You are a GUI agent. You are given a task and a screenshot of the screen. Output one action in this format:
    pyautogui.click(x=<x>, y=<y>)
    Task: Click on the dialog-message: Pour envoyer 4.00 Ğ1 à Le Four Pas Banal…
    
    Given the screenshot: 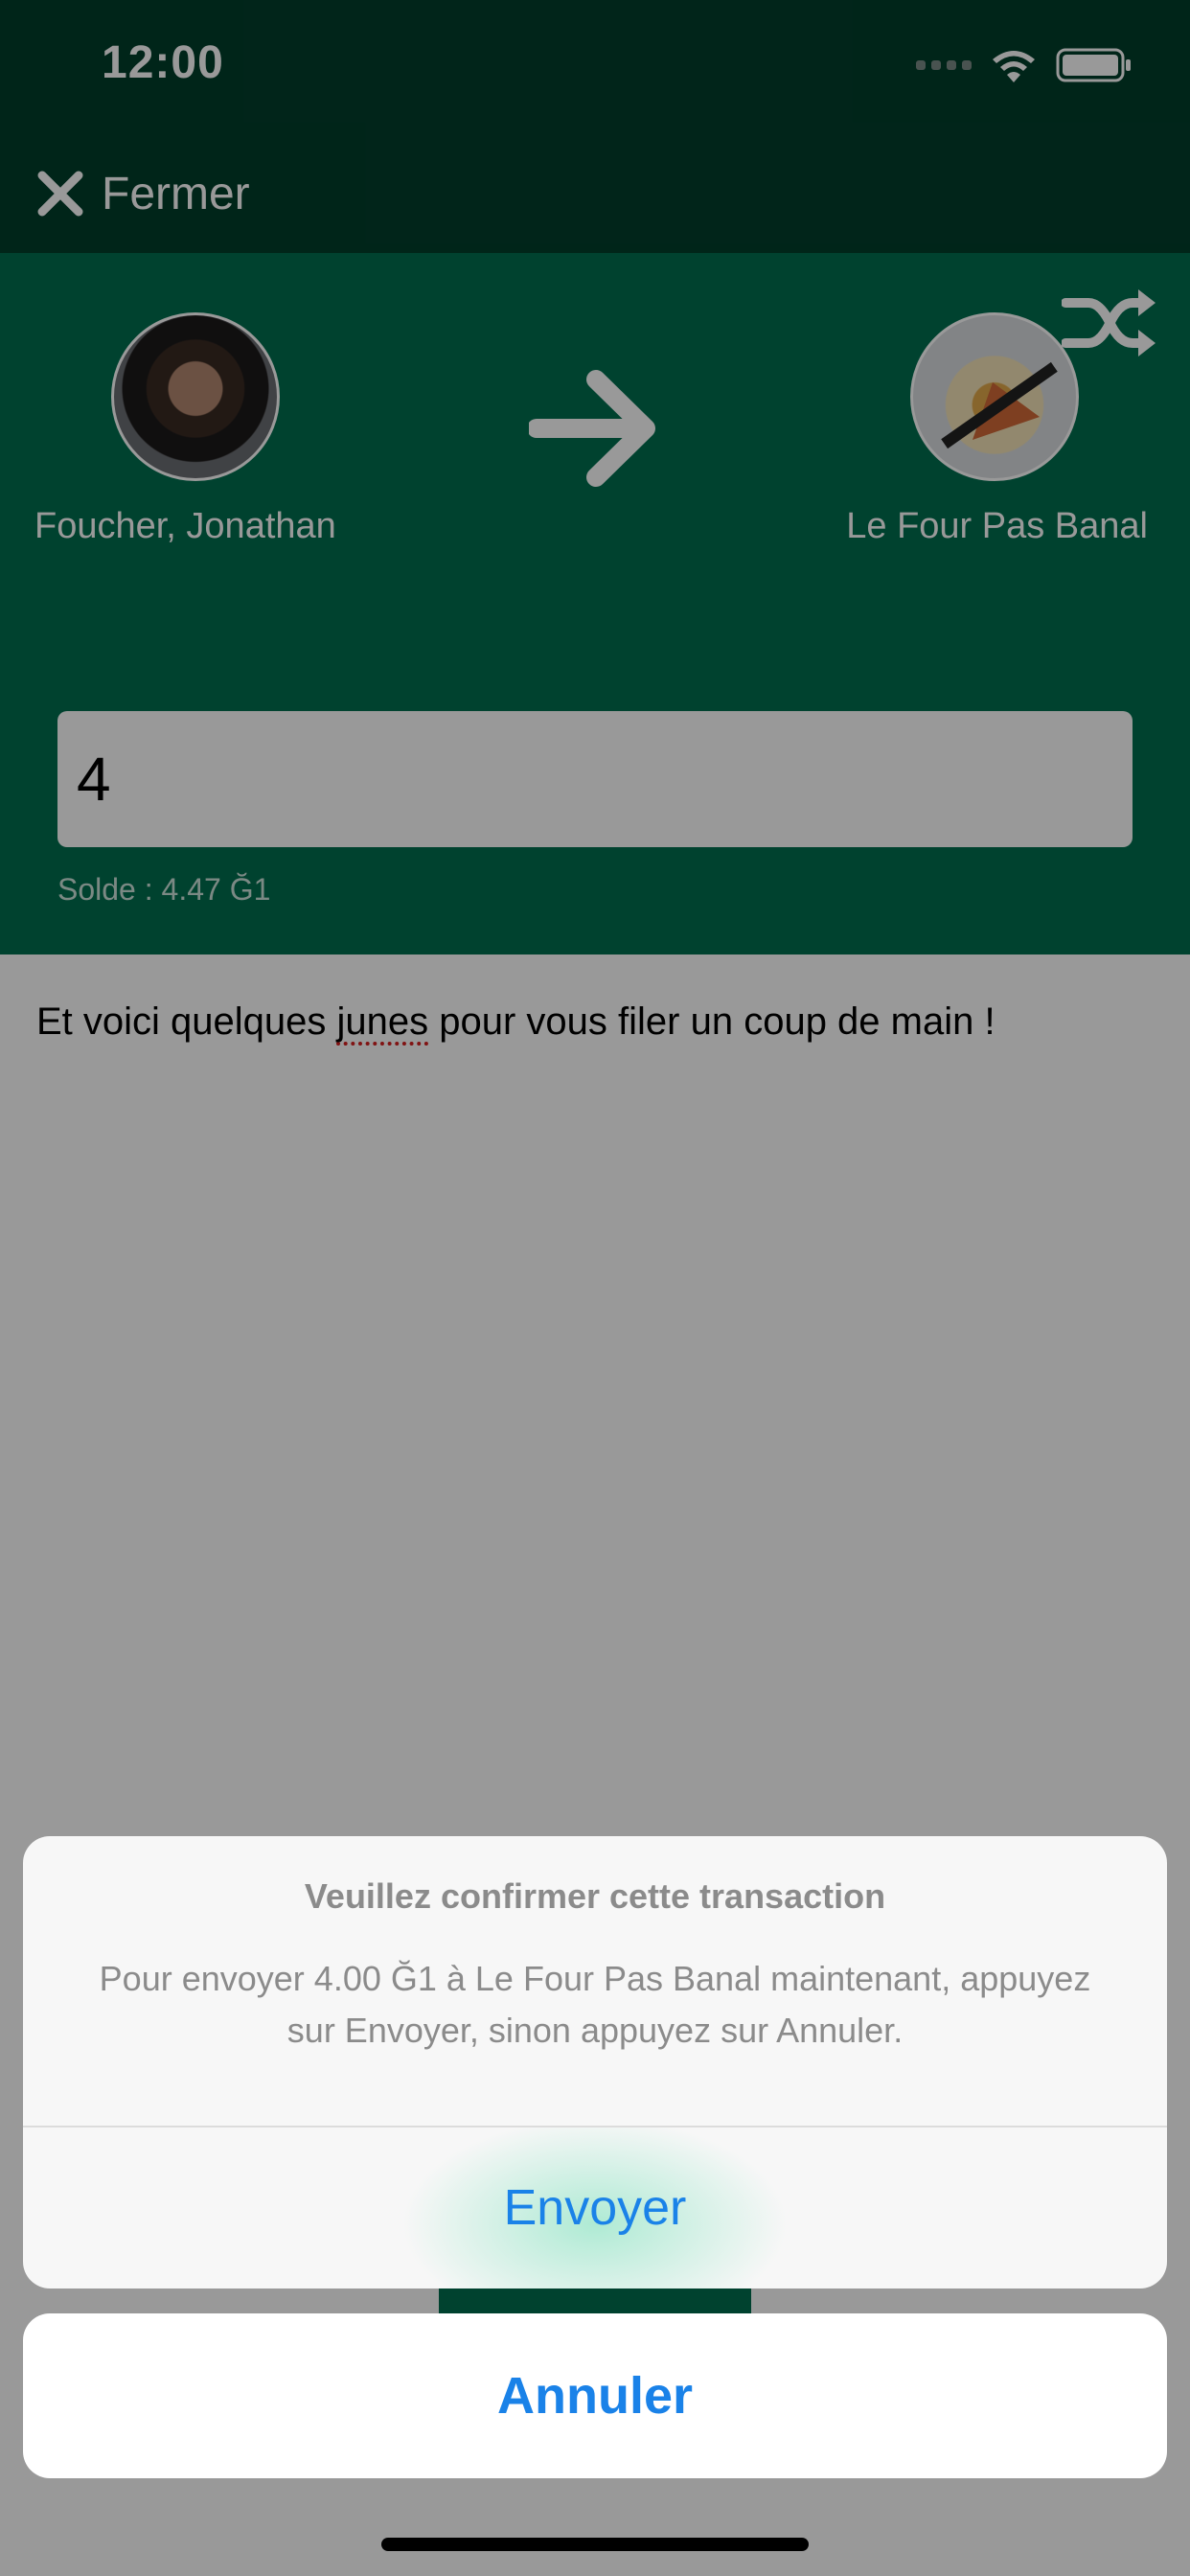 What is the action you would take?
    pyautogui.click(x=595, y=2004)
    